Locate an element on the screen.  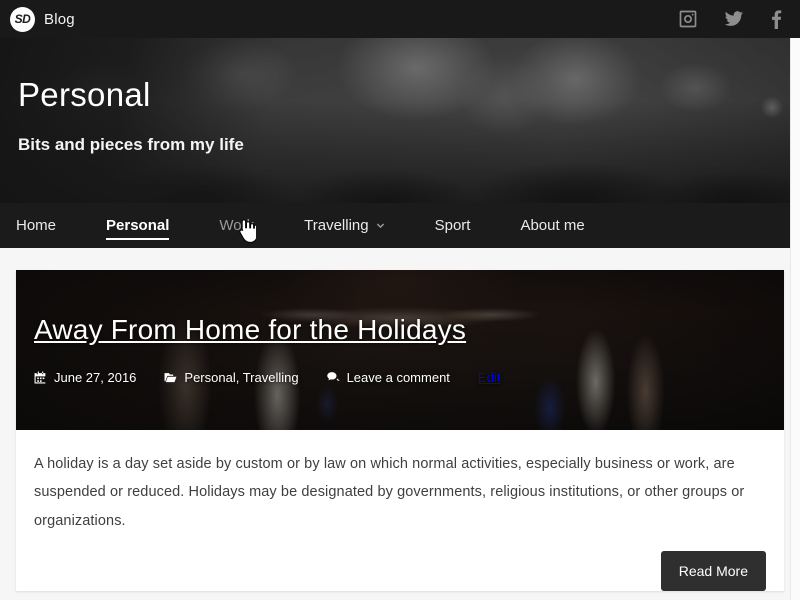
nav-item-travelling: Travelling is located at coordinates (355, 225).